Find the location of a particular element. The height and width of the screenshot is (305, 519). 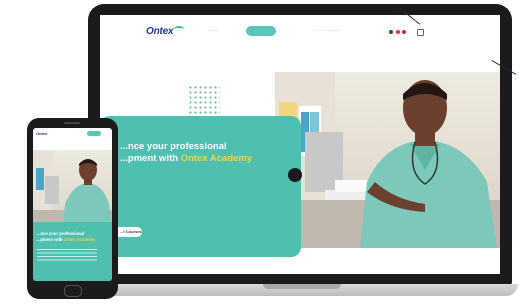

nav-link-1: ········· is located at coordinates (213, 31).